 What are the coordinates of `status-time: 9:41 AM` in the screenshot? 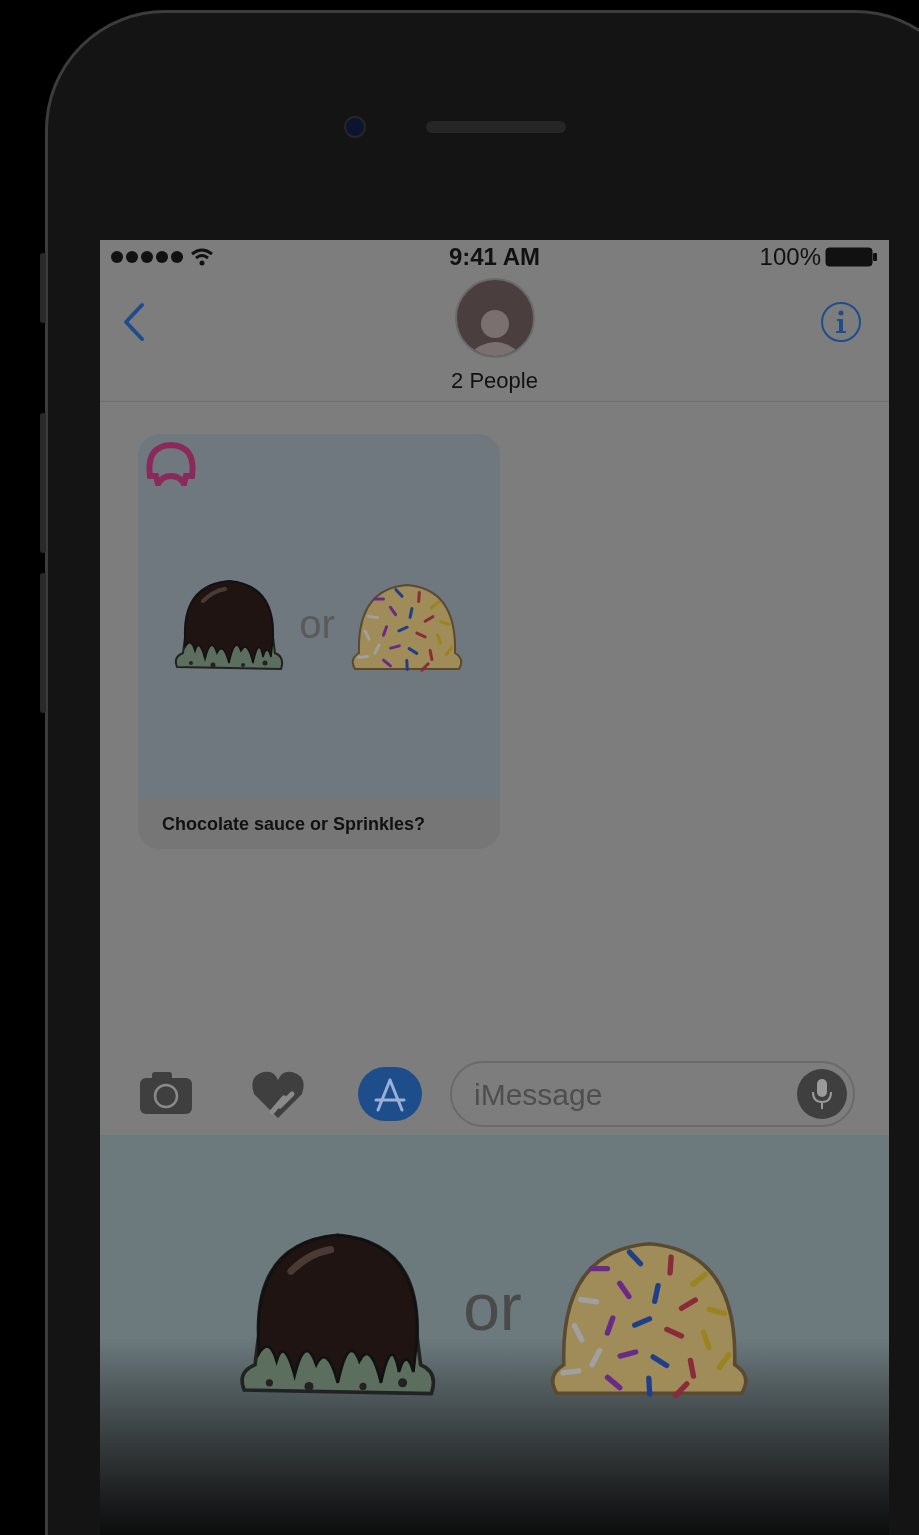 It's located at (494, 257).